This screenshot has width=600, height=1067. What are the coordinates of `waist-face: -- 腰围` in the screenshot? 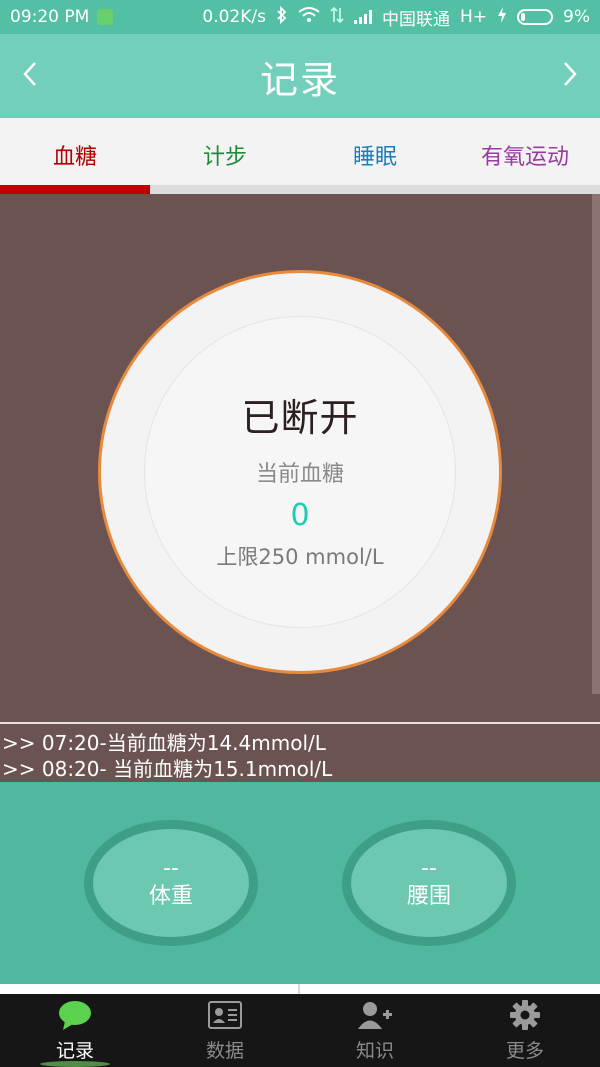 It's located at (429, 883).